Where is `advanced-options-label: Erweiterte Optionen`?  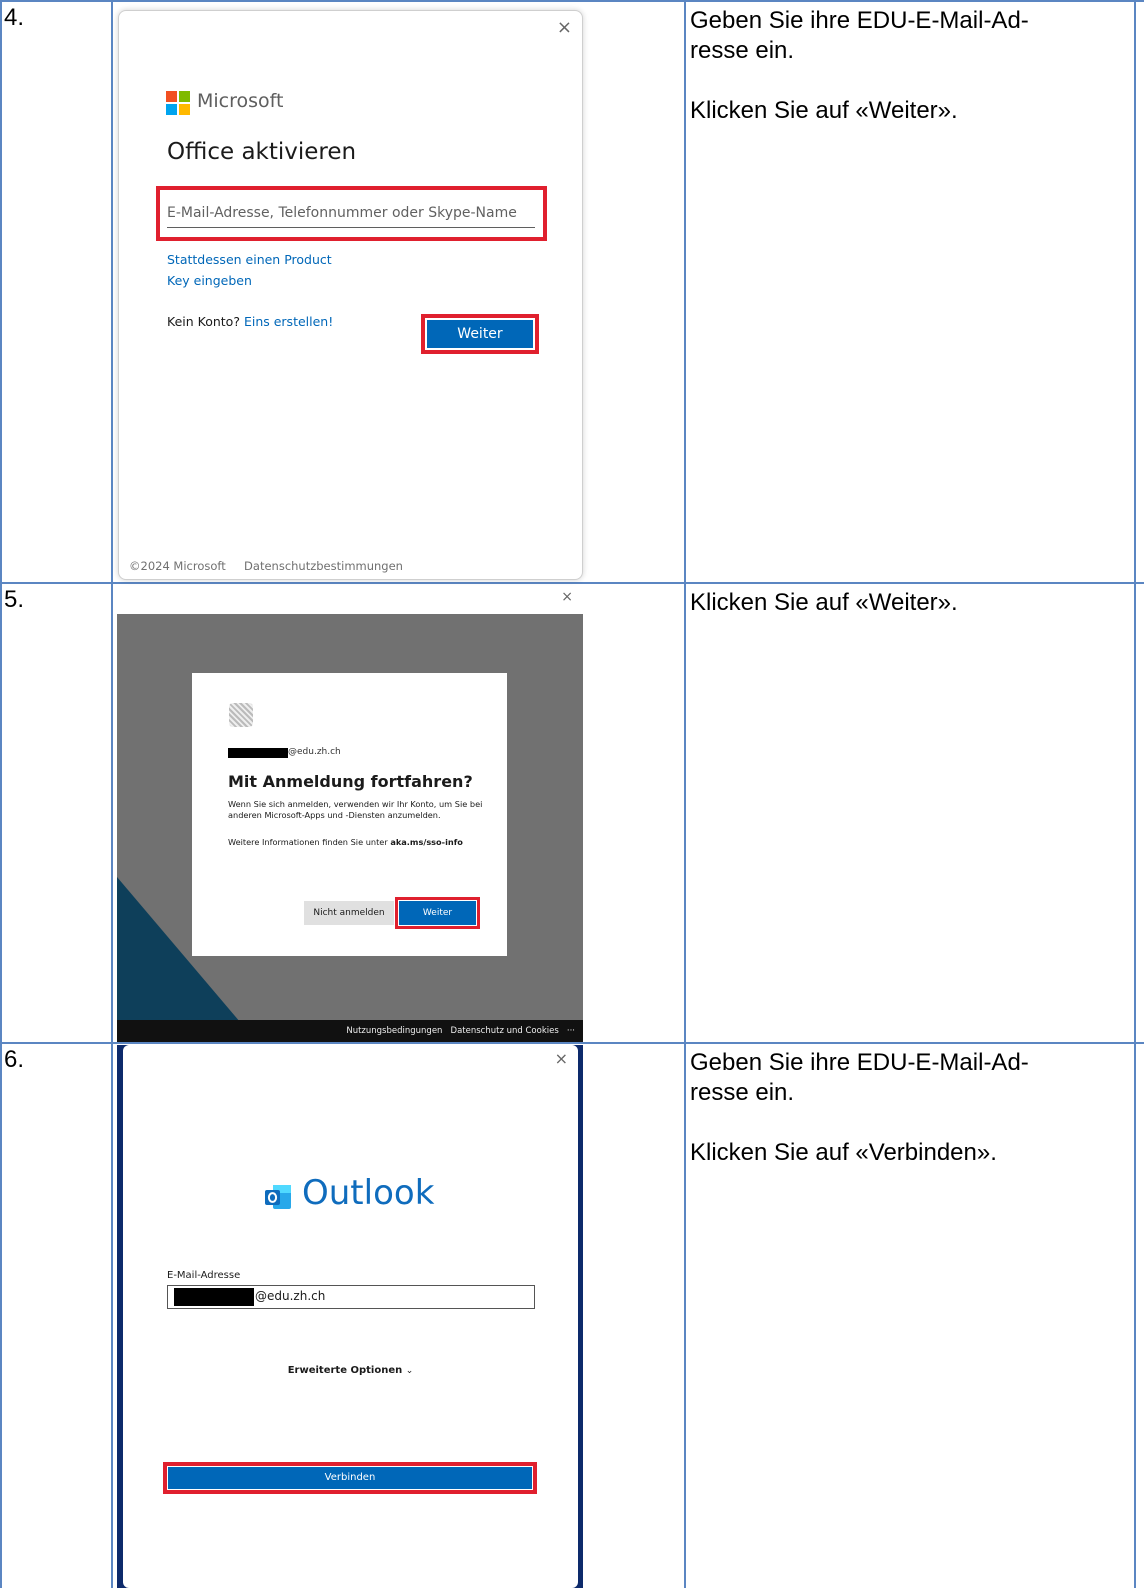 advanced-options-label: Erweiterte Optionen is located at coordinates (345, 1370).